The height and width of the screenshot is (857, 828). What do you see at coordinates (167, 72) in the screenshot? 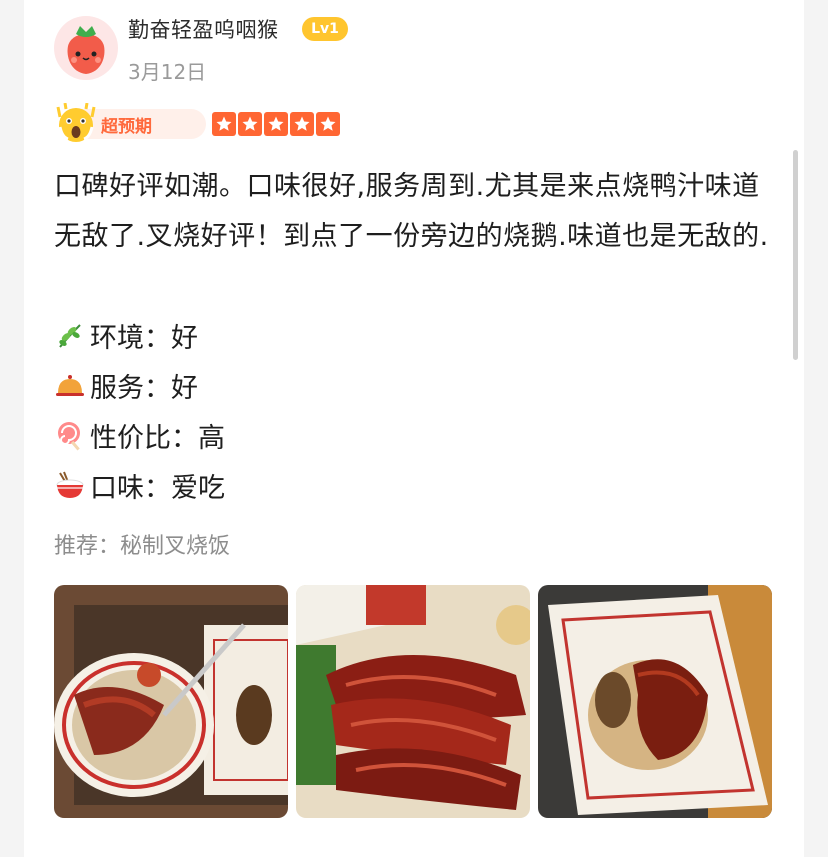
I see `review-date: 3月12日` at bounding box center [167, 72].